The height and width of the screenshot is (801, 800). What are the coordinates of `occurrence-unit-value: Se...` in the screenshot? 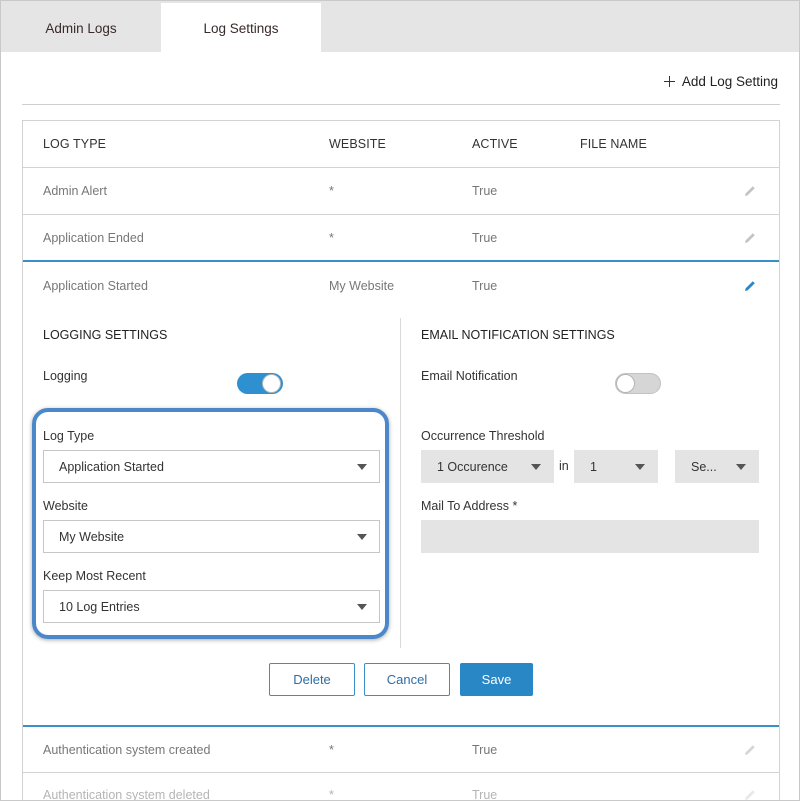 It's located at (704, 466).